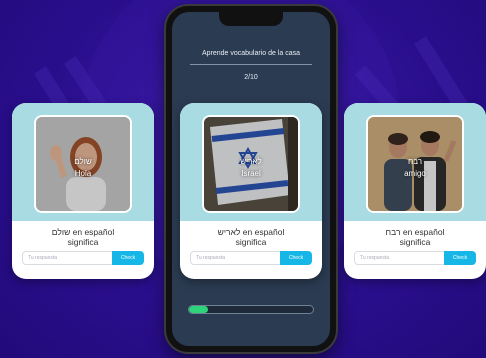 This screenshot has width=486, height=358. I want to click on card-question: לאריש en español, so click(251, 232).